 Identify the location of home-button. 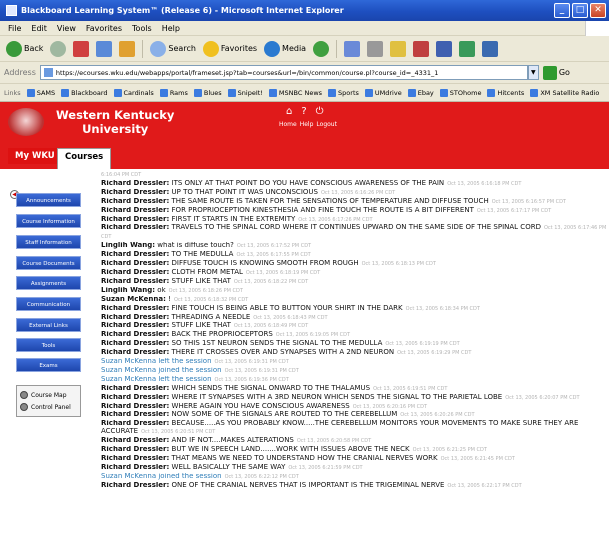
(127, 49).